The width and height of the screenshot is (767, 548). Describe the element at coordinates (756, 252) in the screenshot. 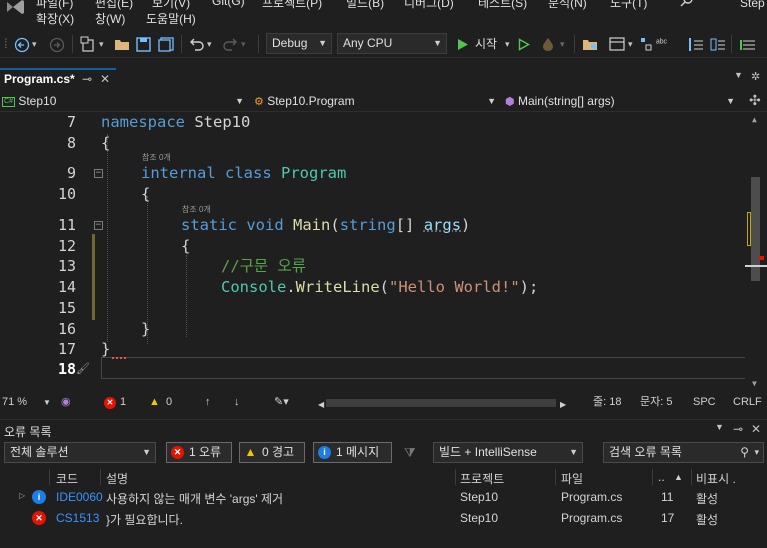

I see `vertical-scrollbar: ▲ ▼` at that location.